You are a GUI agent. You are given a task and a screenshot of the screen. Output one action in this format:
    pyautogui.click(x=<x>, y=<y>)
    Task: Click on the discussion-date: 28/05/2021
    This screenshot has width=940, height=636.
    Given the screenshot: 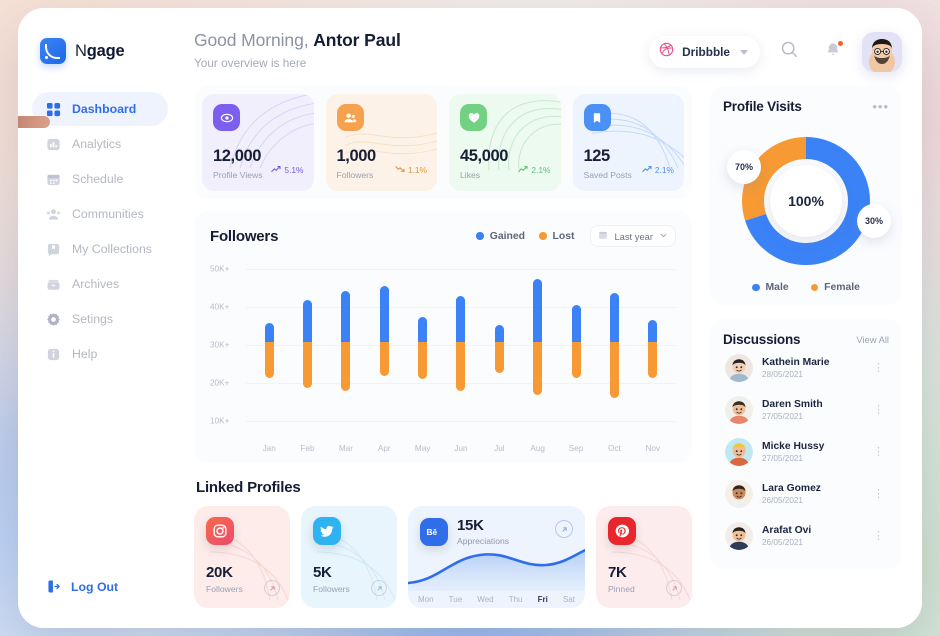 What is the action you would take?
    pyautogui.click(x=782, y=374)
    